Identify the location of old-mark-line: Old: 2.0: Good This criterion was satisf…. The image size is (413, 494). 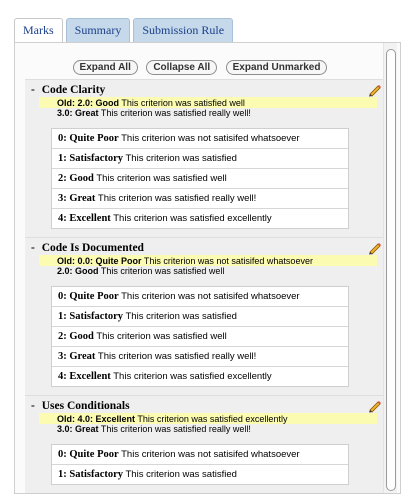
(208, 102).